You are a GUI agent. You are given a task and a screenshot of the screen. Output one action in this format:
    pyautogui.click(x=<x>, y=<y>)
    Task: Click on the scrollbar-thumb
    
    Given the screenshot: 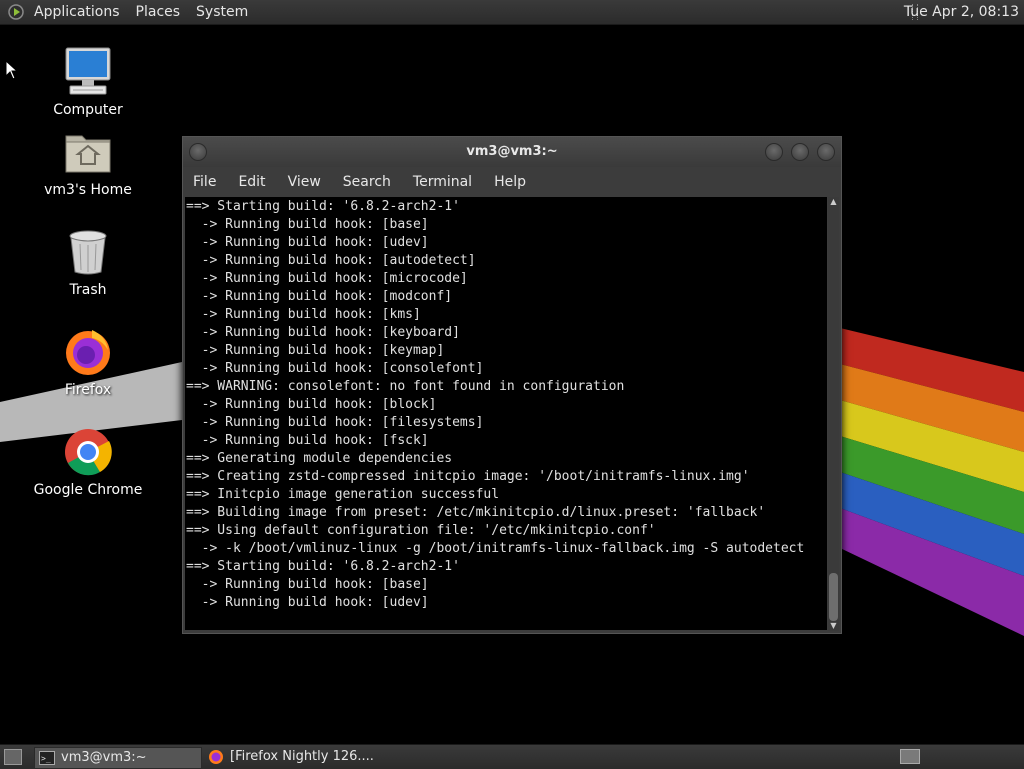 What is the action you would take?
    pyautogui.click(x=833, y=597)
    